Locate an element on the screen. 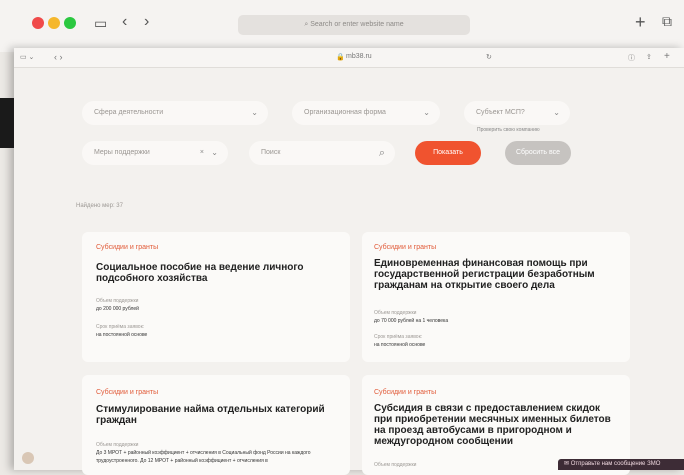 Image resolution: width=684 pixels, height=475 pixels. forward-icon: › is located at coordinates (146, 22).